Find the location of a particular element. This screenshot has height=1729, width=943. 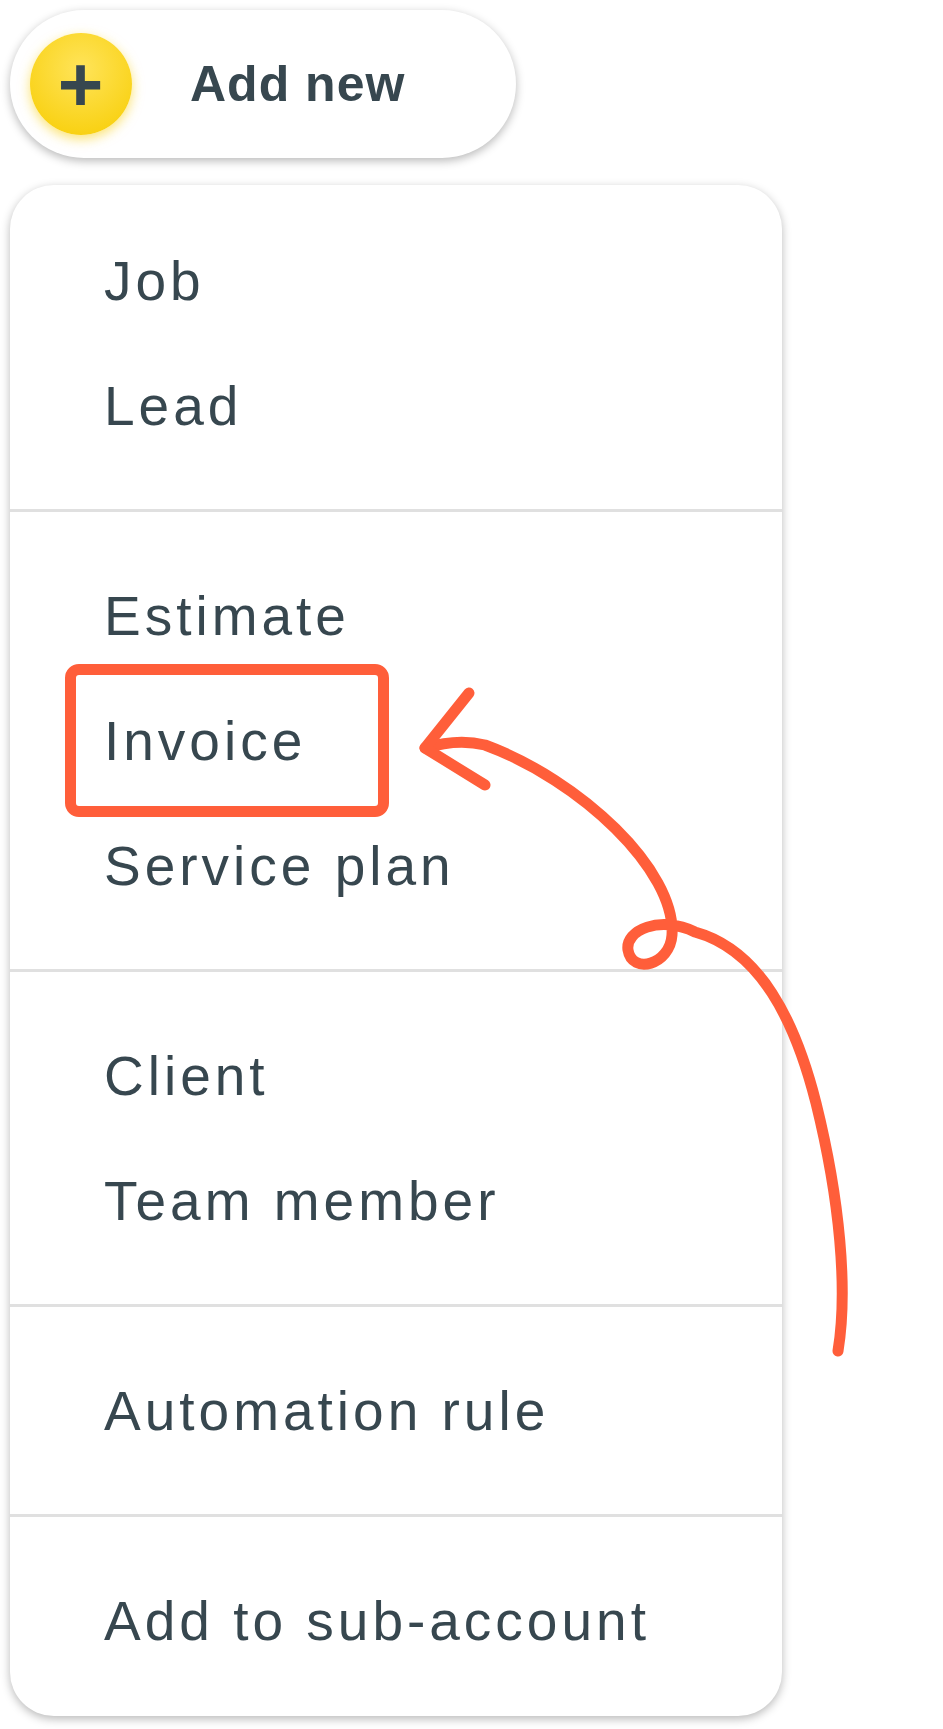

plus-icon: + is located at coordinates (81, 84).